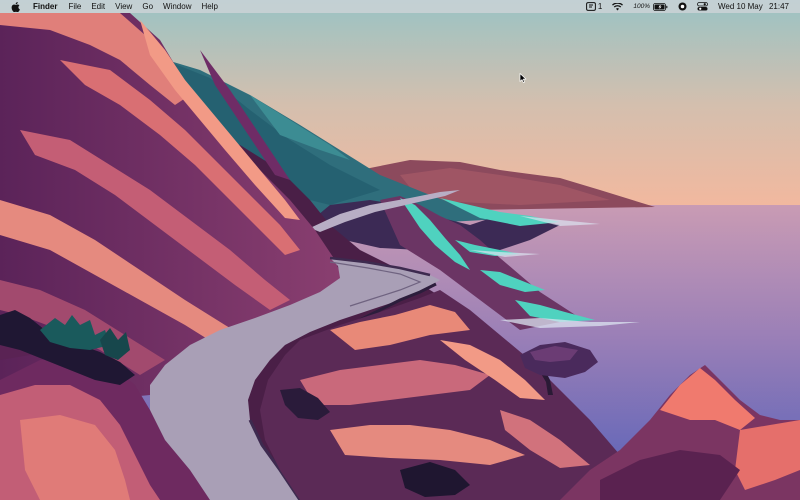 The image size is (800, 500). Describe the element at coordinates (147, 6) in the screenshot. I see `menu-go: Go` at that location.